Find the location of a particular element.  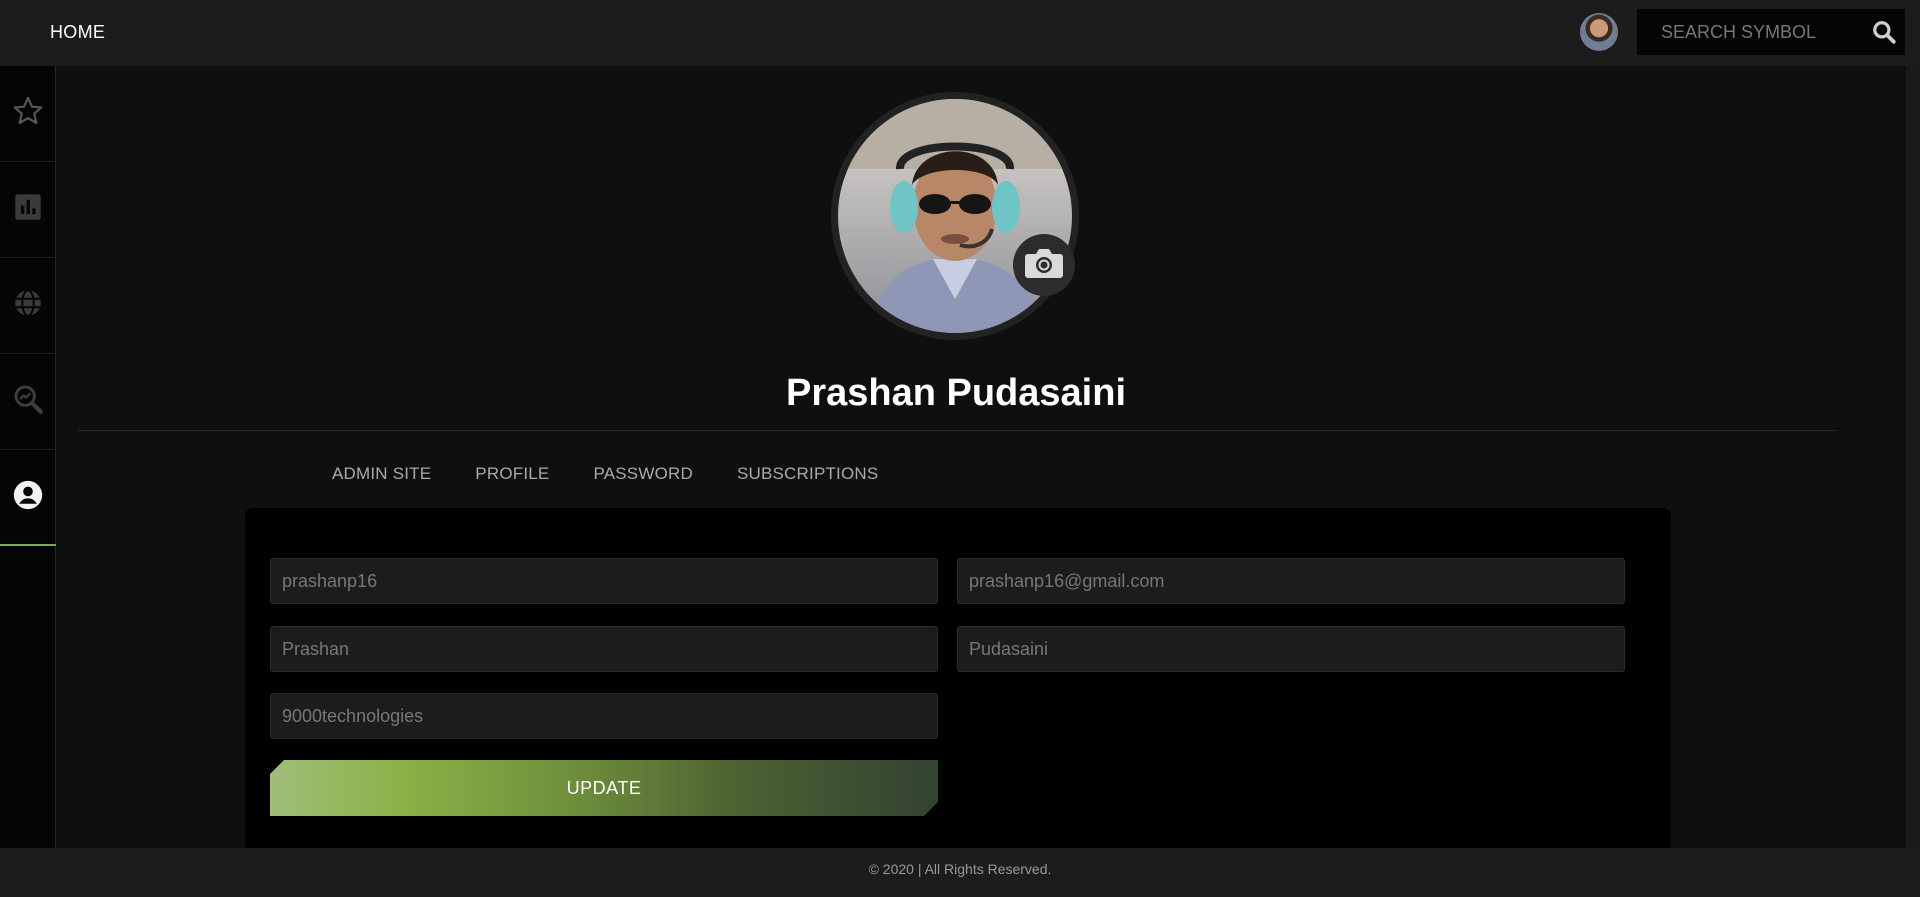

account-icon is located at coordinates (28, 497).